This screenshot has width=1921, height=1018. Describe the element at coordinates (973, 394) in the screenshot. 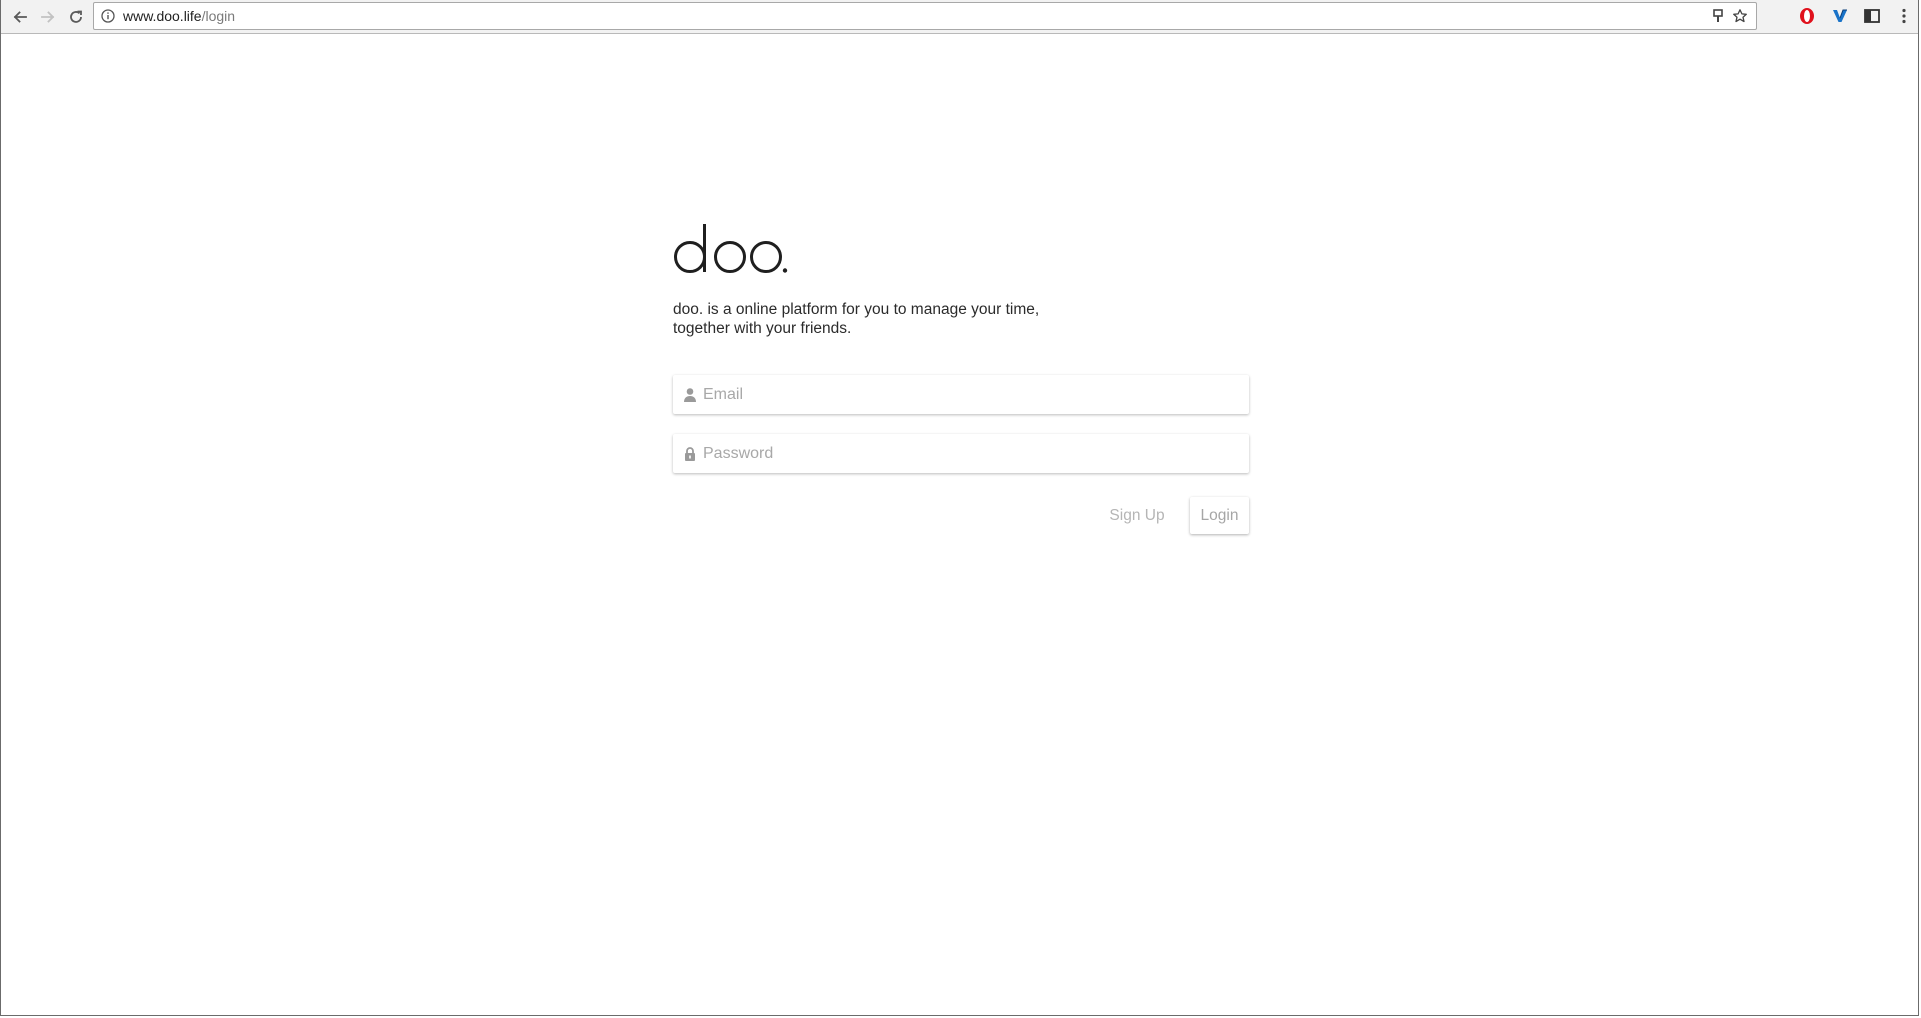

I see `email-input` at that location.